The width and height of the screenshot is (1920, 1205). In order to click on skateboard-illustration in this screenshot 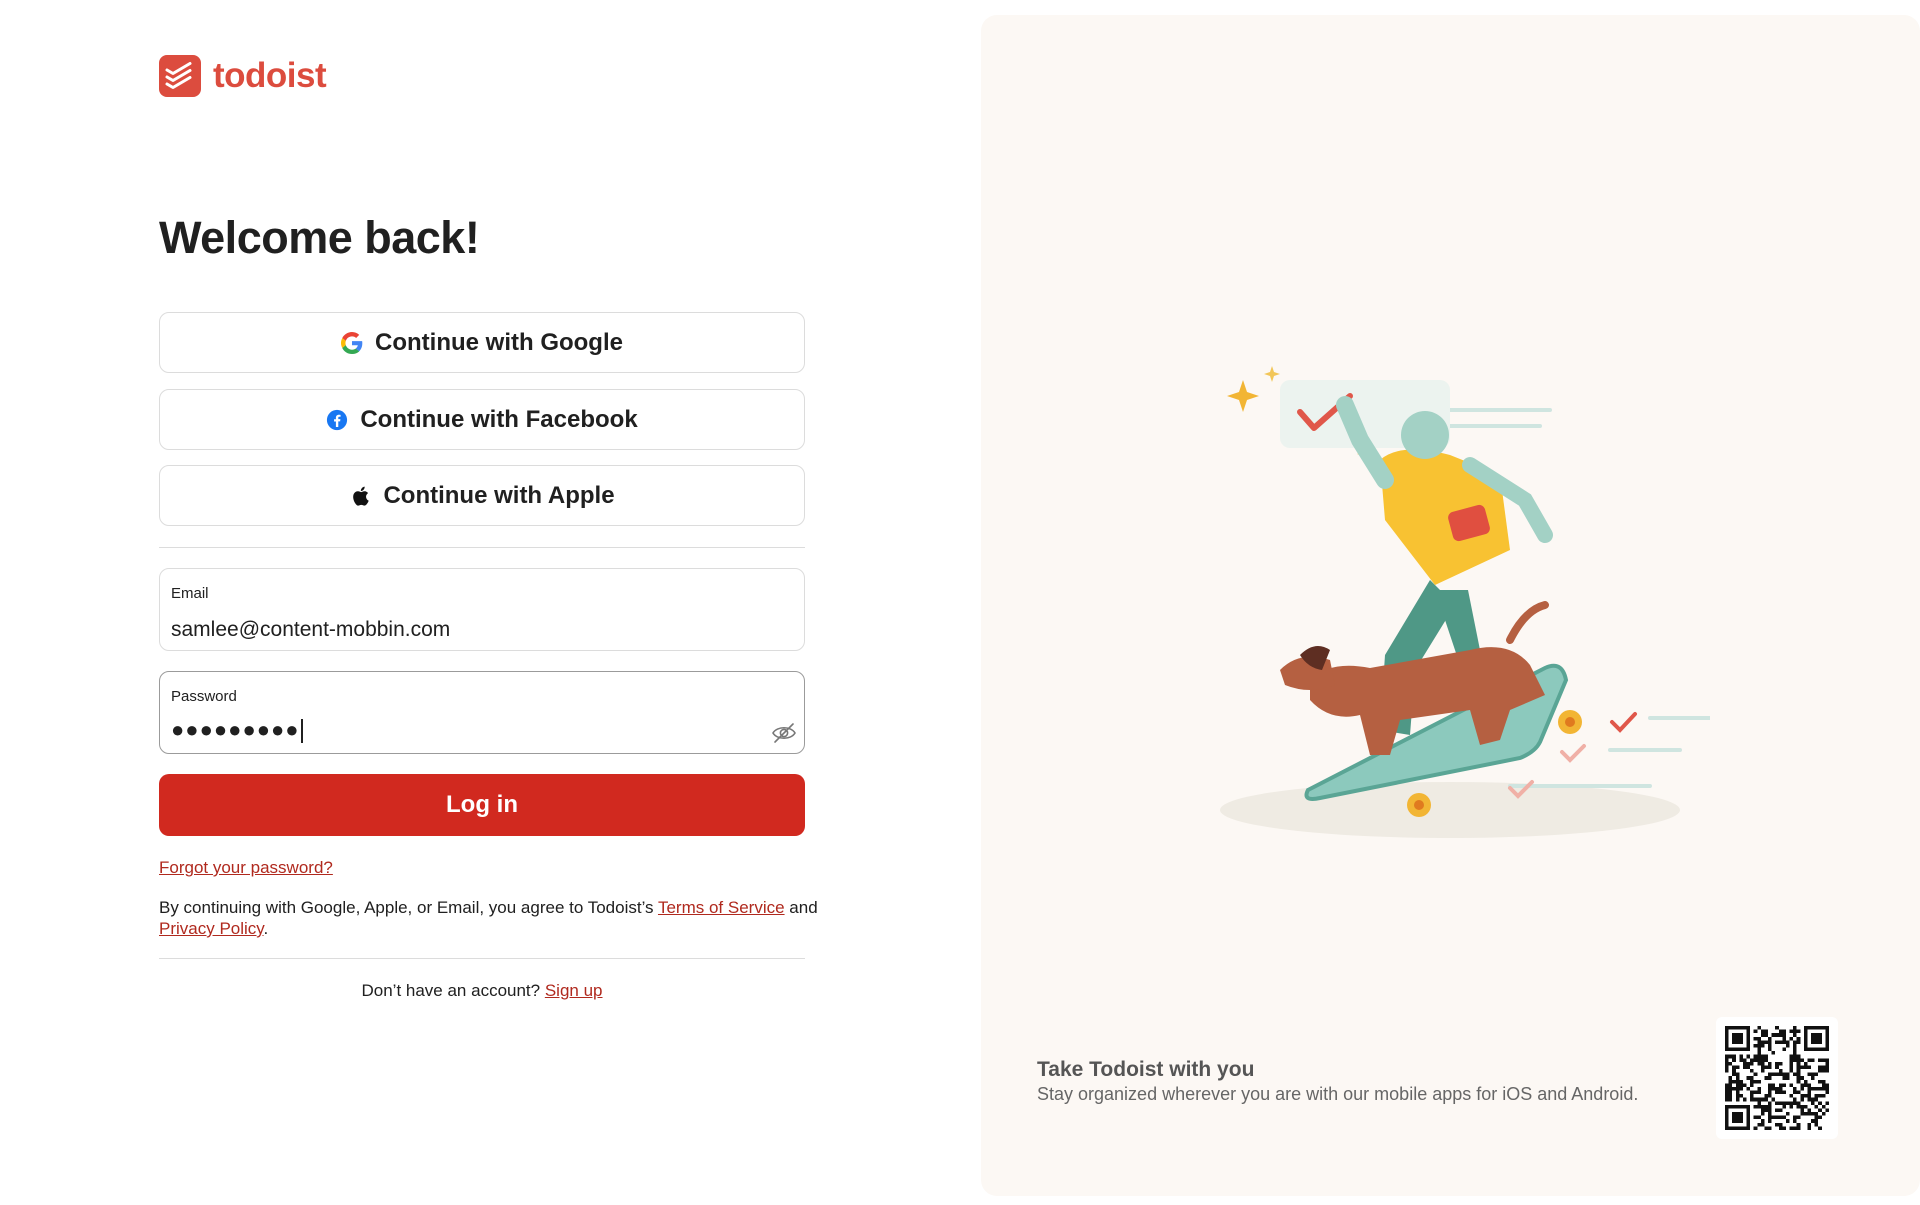, I will do `click(1461, 605)`.